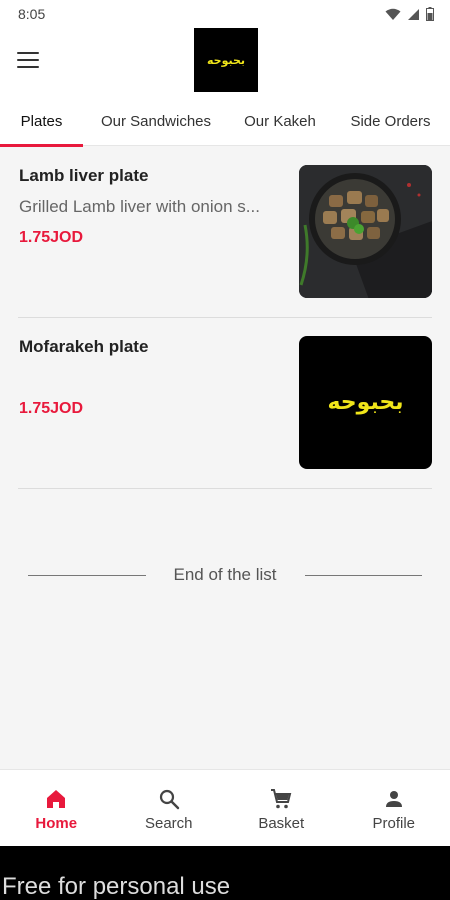 This screenshot has width=450, height=900. I want to click on item-image, so click(365, 231).